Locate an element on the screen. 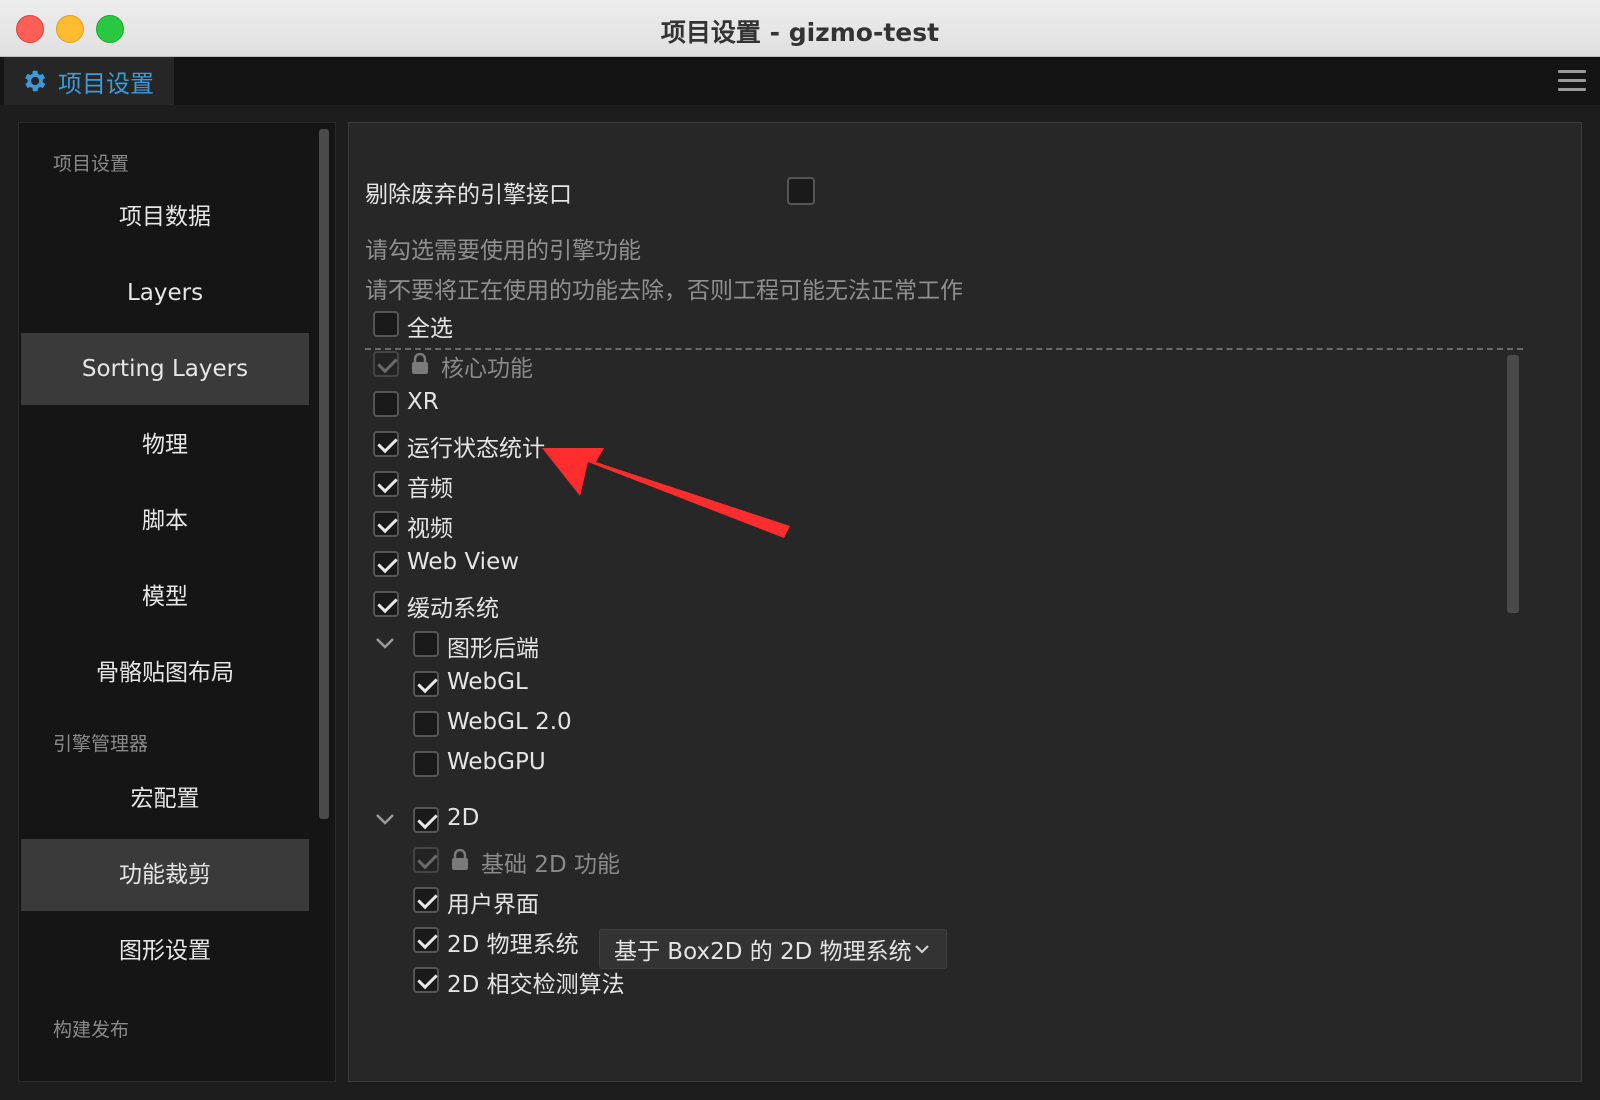  sidebar-item-macro-config: 宏配置 is located at coordinates (165, 799).